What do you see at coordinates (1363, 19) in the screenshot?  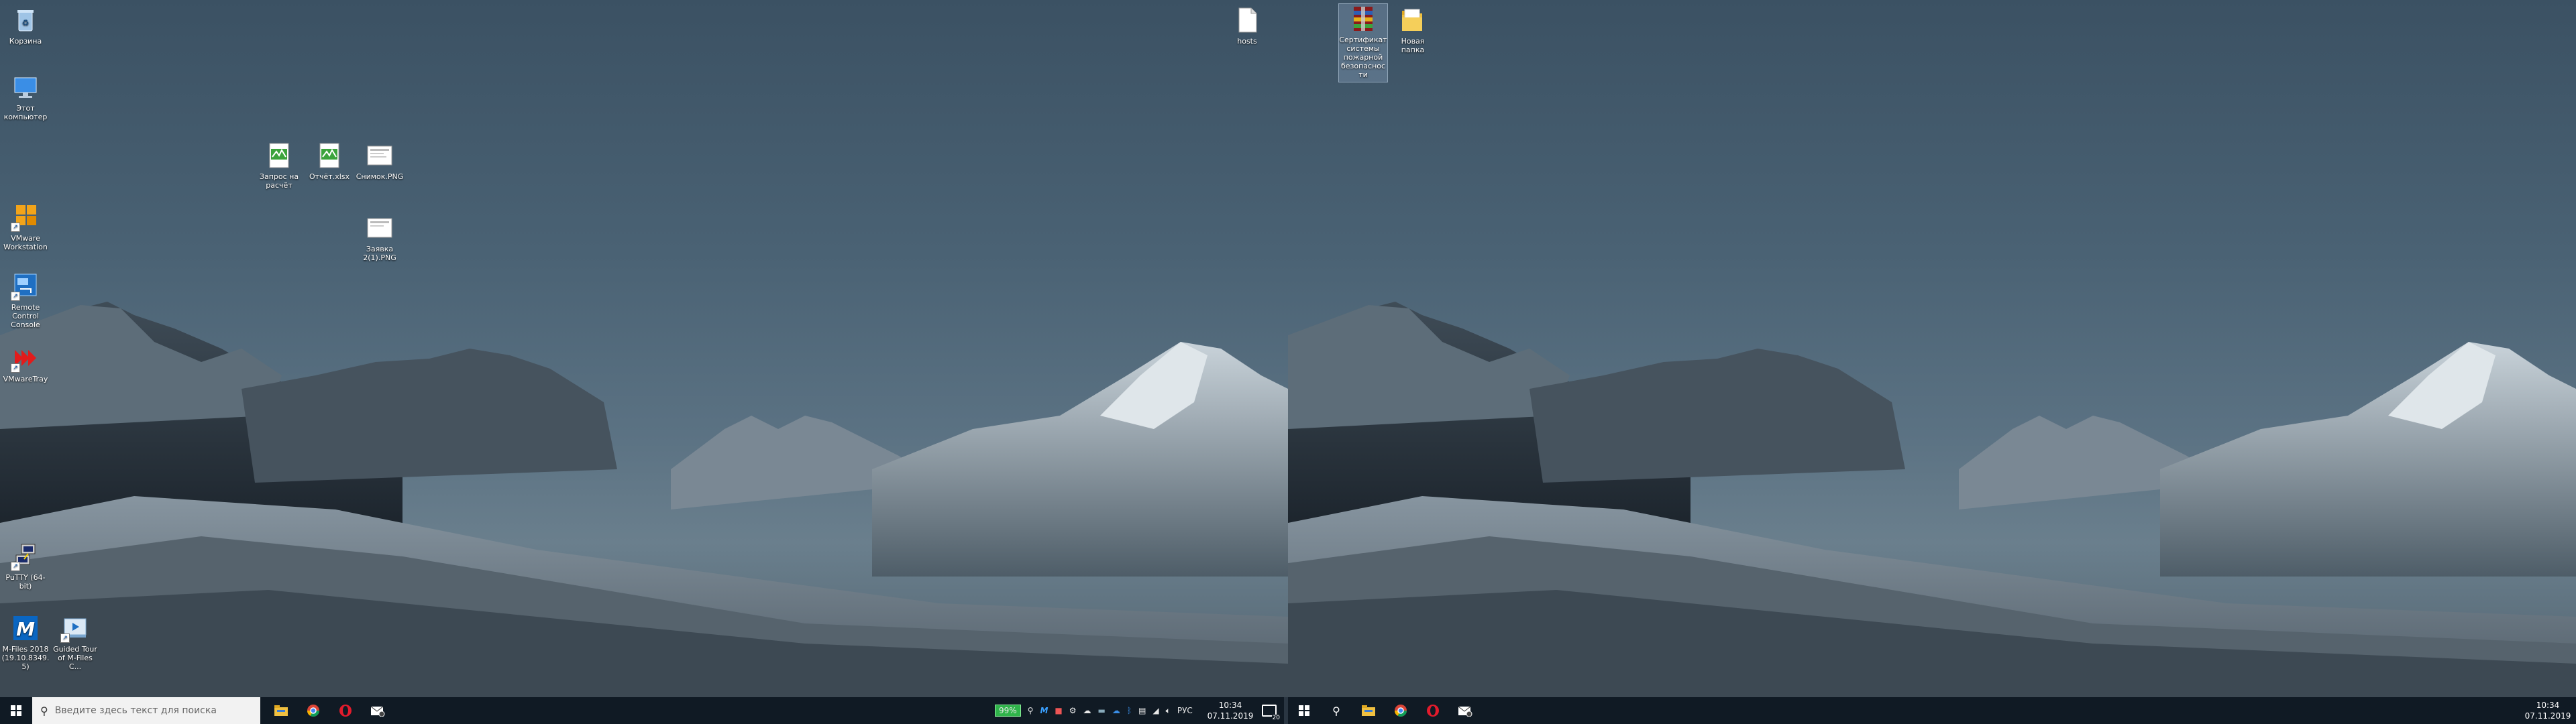 I see `archive-icon` at bounding box center [1363, 19].